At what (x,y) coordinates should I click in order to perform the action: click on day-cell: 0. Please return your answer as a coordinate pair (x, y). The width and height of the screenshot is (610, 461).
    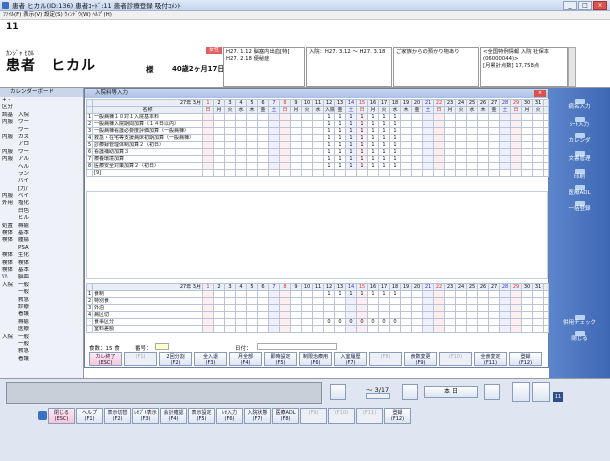
    Looking at the image, I should click on (340, 322).